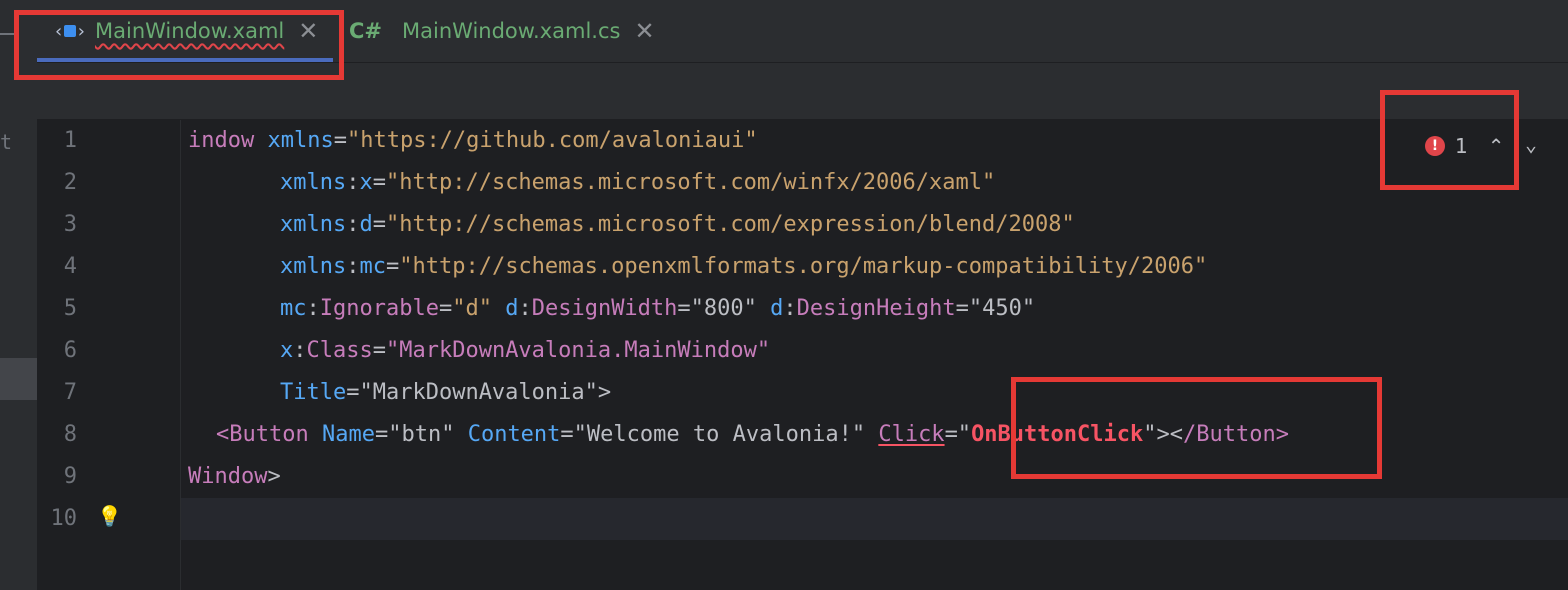 Image resolution: width=1568 pixels, height=590 pixels. What do you see at coordinates (70, 182) in the screenshot?
I see `line-number: 2` at bounding box center [70, 182].